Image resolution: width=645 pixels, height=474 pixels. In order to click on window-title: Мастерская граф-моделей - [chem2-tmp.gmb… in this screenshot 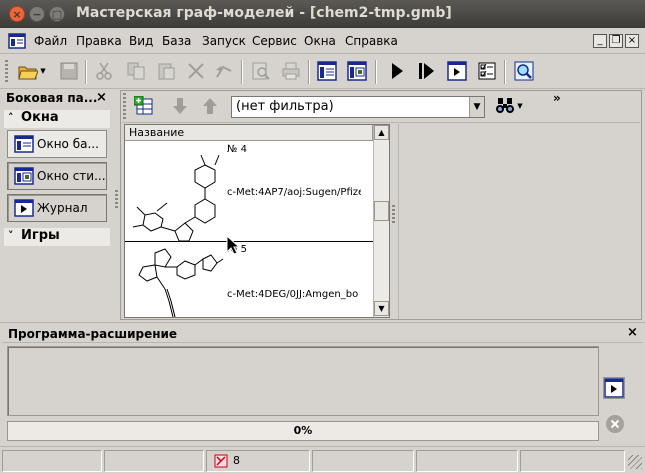, I will do `click(264, 13)`.